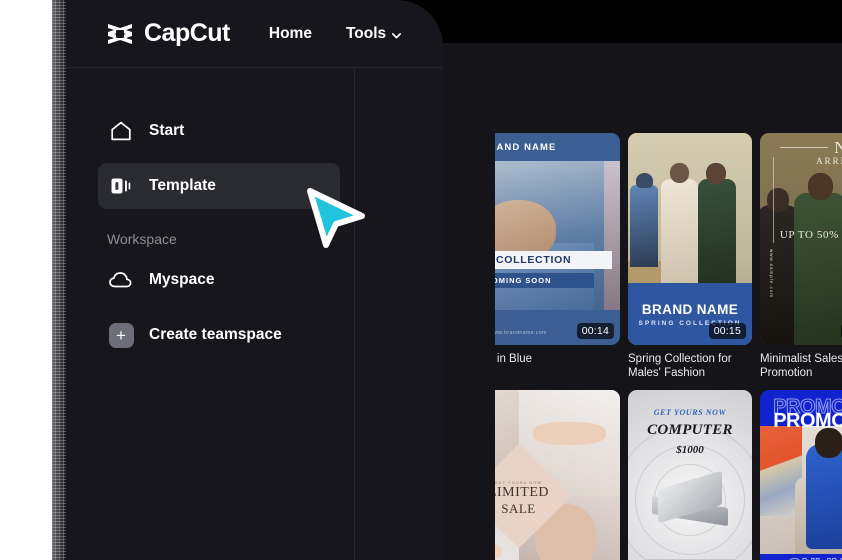  What do you see at coordinates (829, 161) in the screenshot?
I see `thumb-subline: ARRIVALS` at bounding box center [829, 161].